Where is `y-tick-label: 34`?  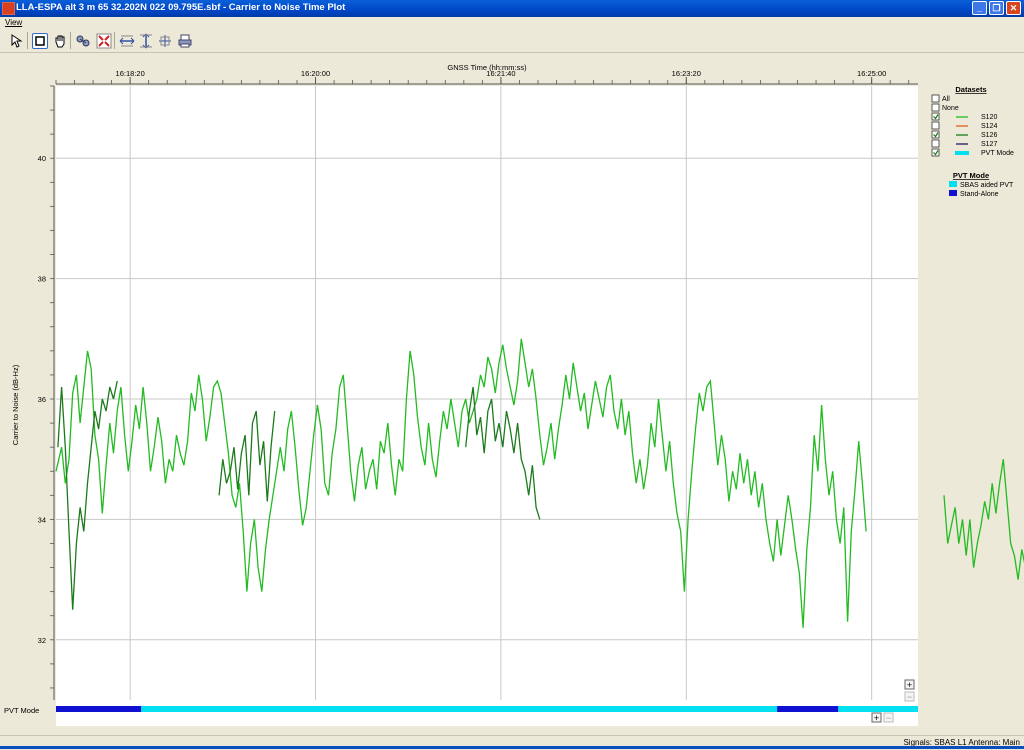
y-tick-label: 34 is located at coordinates (42, 519).